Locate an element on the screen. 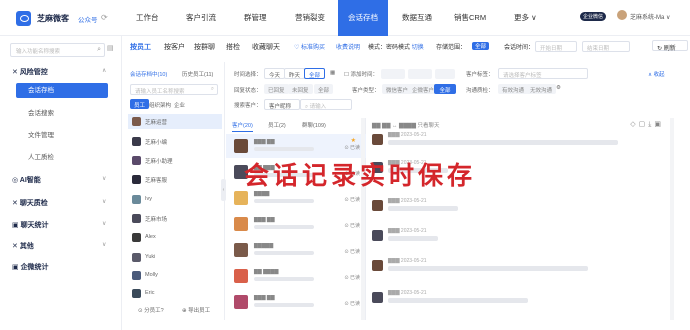  chevron-up-icon: ∧ is located at coordinates (104, 70).